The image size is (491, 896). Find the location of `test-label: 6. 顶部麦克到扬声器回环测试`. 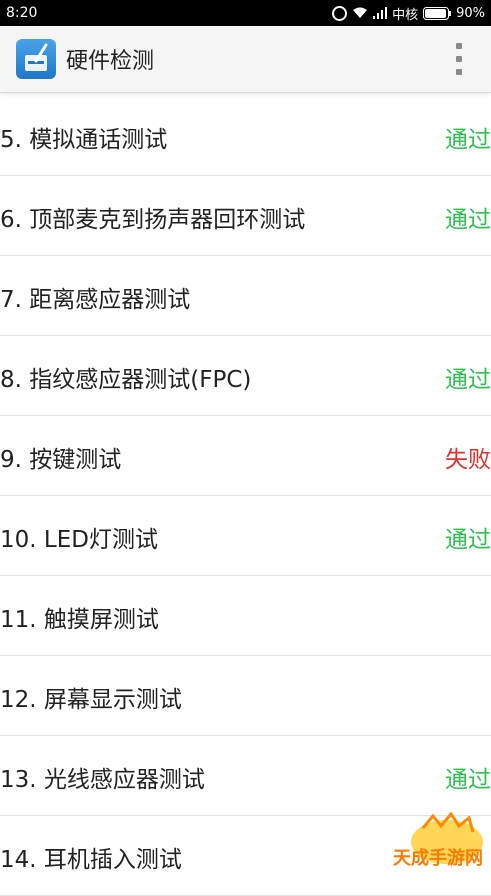

test-label: 6. 顶部麦克到扬声器回环测试 is located at coordinates (153, 220).